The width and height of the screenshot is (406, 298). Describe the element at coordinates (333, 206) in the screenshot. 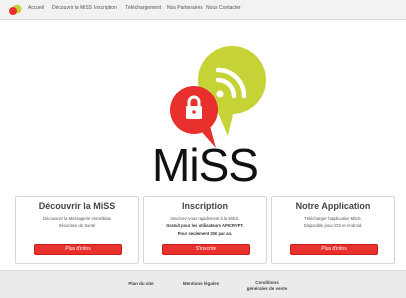

I see `card-title: Notre Application` at that location.